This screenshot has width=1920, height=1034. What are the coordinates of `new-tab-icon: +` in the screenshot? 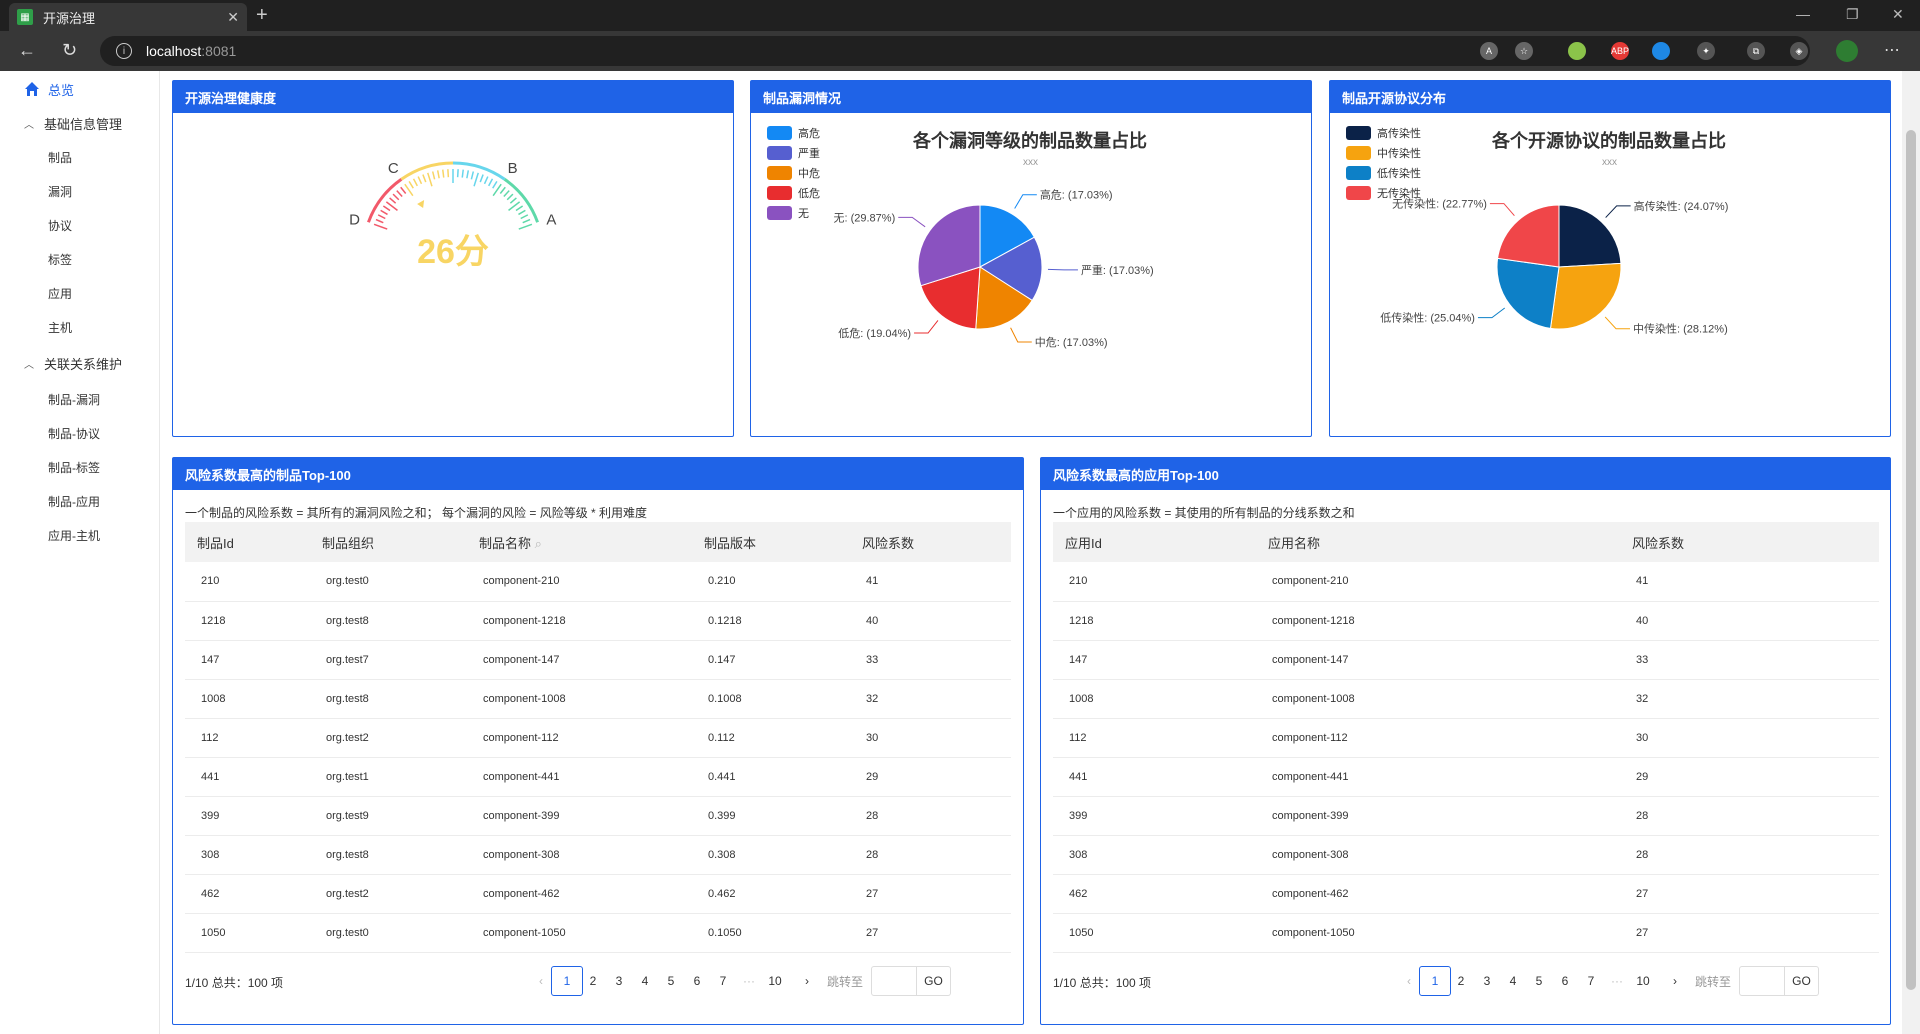 It's located at (262, 15).